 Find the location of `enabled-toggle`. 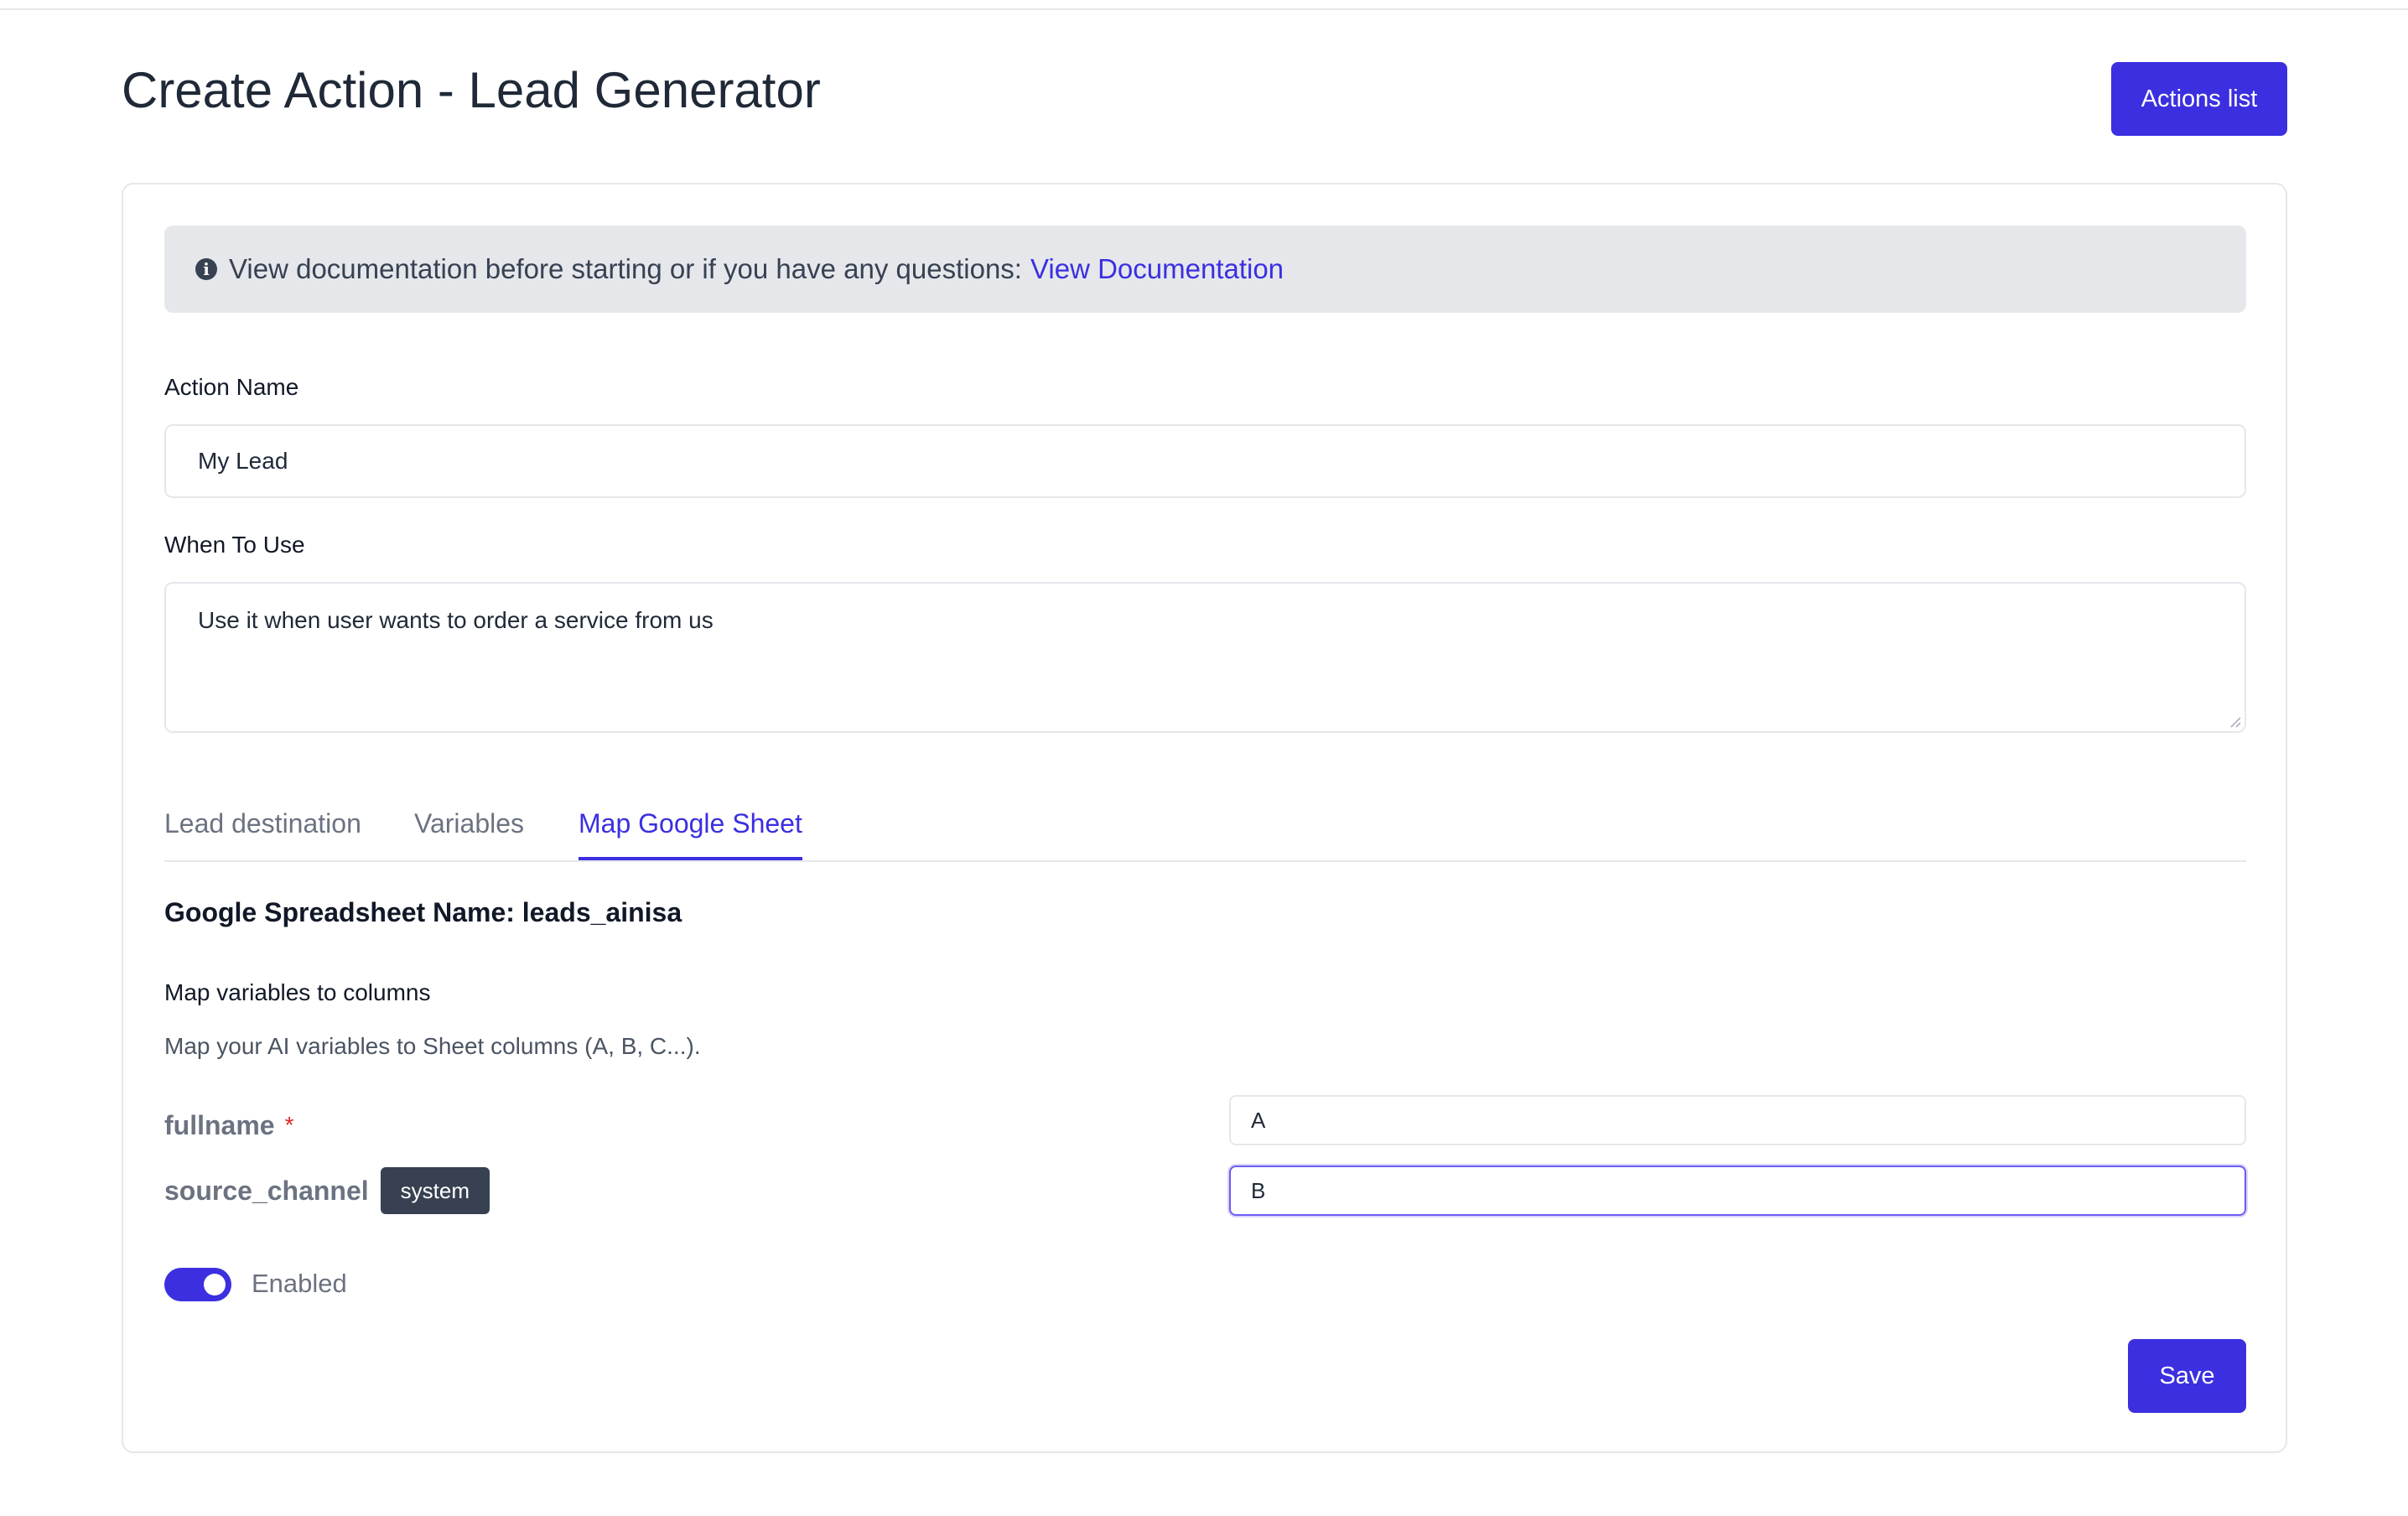

enabled-toggle is located at coordinates (197, 1284).